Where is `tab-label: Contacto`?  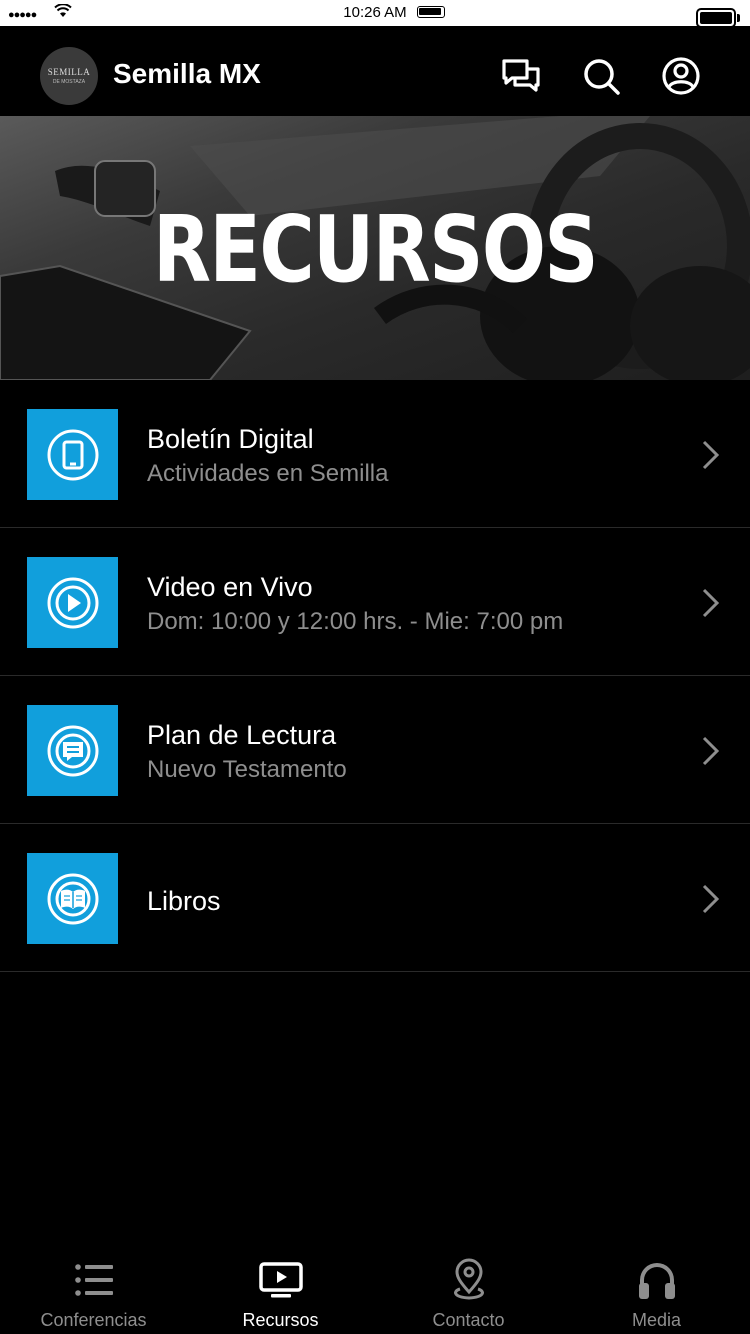 tab-label: Contacto is located at coordinates (468, 1320).